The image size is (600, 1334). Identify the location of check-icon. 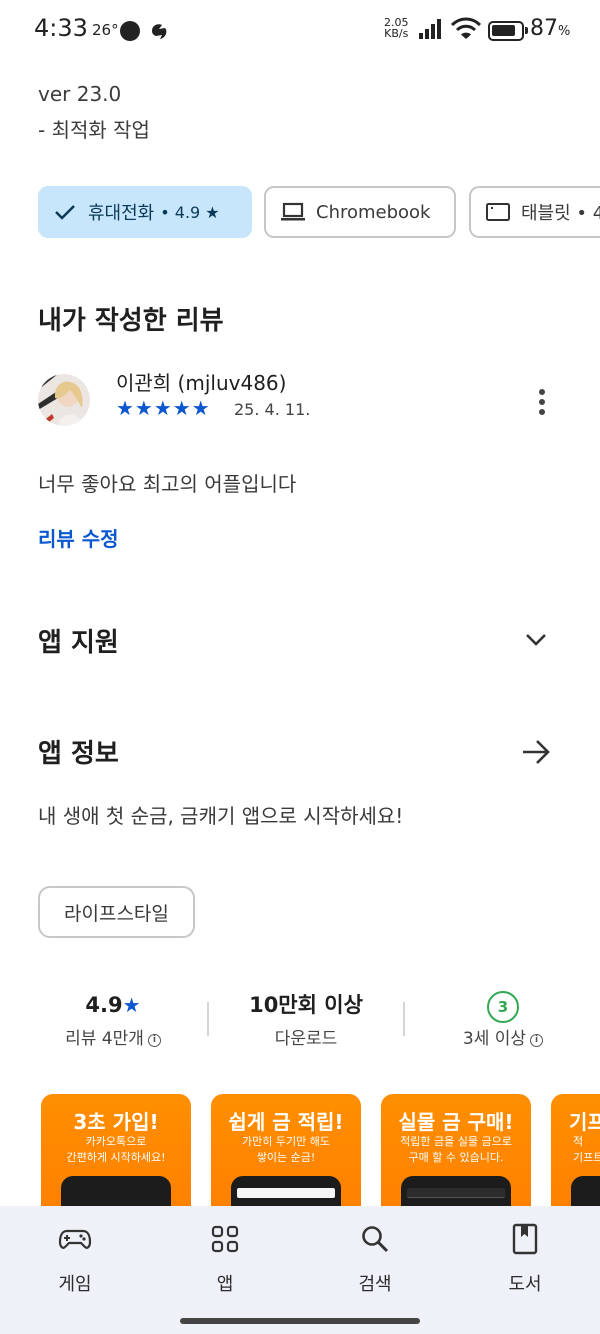
(65, 212).